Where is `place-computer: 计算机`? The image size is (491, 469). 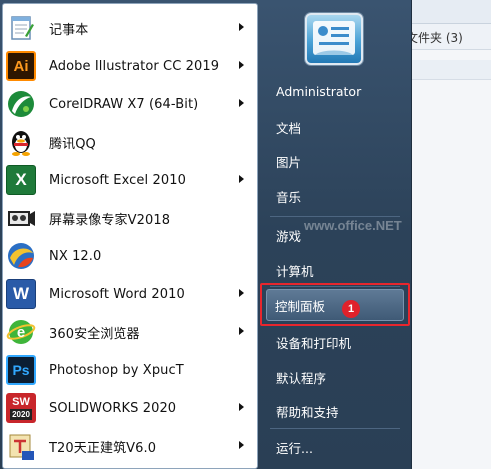
place-computer: 计算机 is located at coordinates (336, 270).